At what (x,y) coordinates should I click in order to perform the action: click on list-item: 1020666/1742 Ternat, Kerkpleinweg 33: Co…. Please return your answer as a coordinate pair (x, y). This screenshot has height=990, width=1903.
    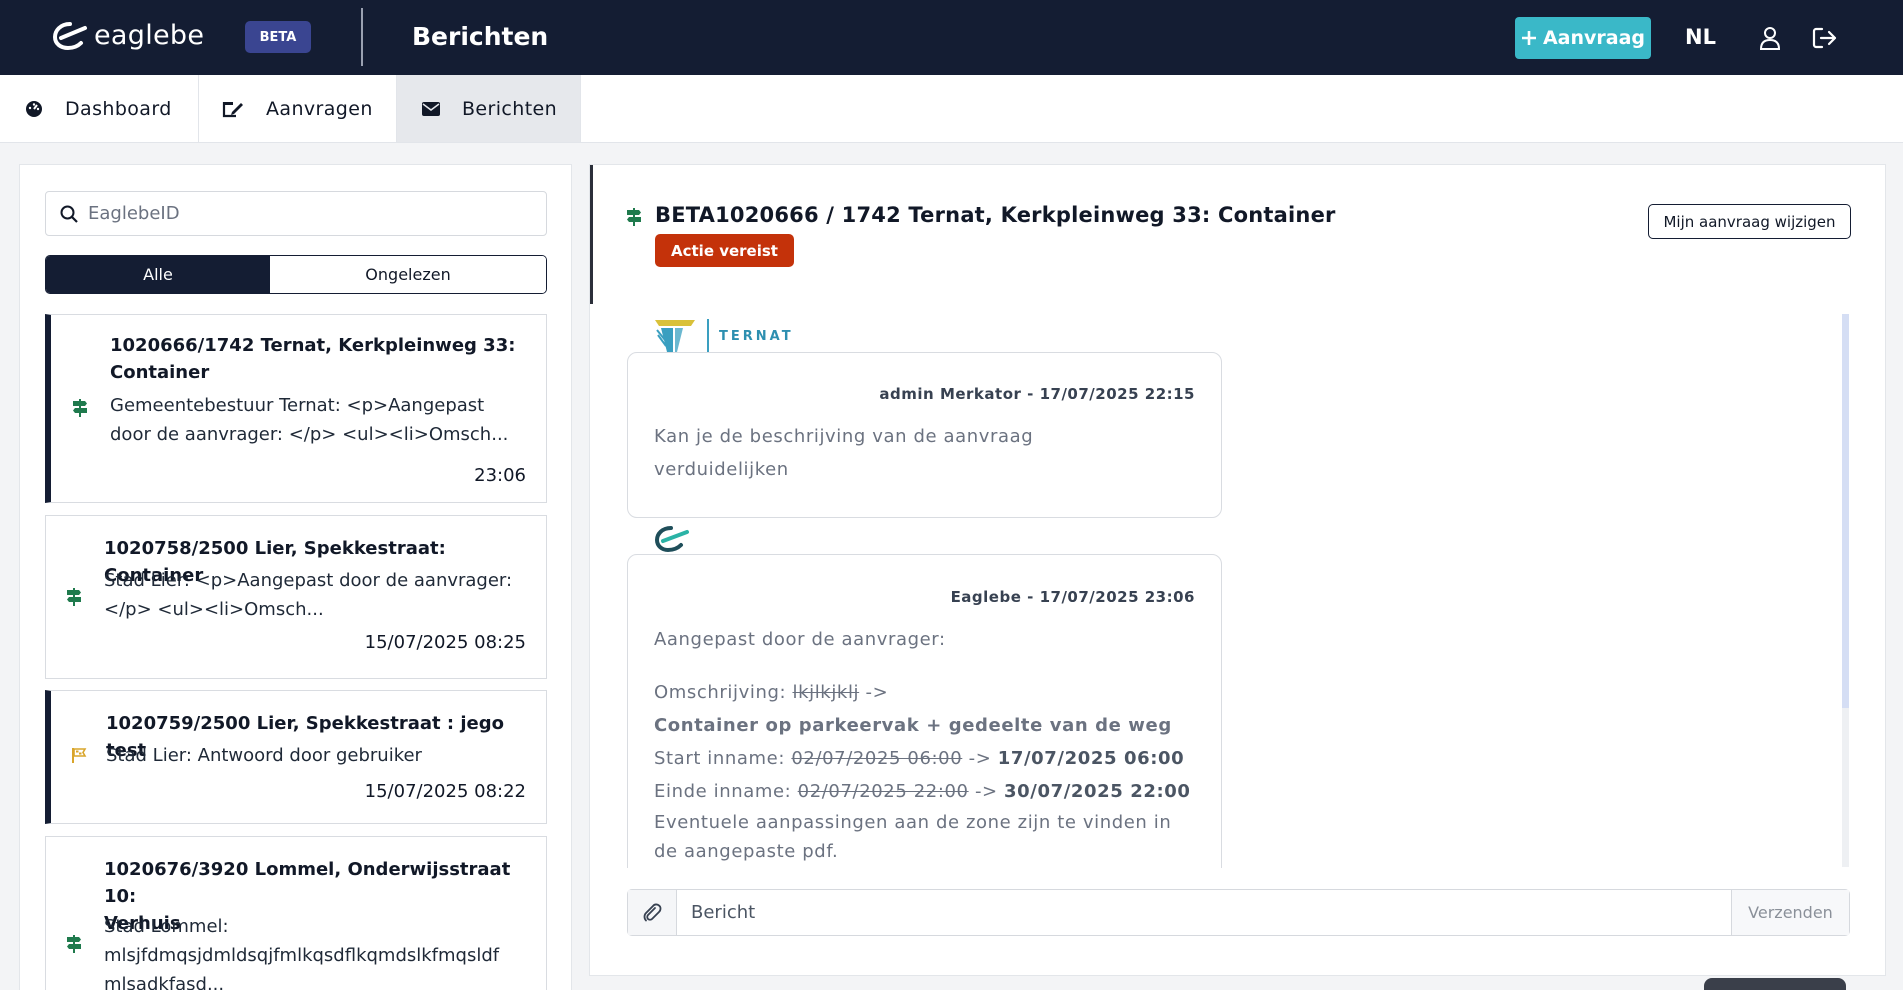
    Looking at the image, I should click on (296, 408).